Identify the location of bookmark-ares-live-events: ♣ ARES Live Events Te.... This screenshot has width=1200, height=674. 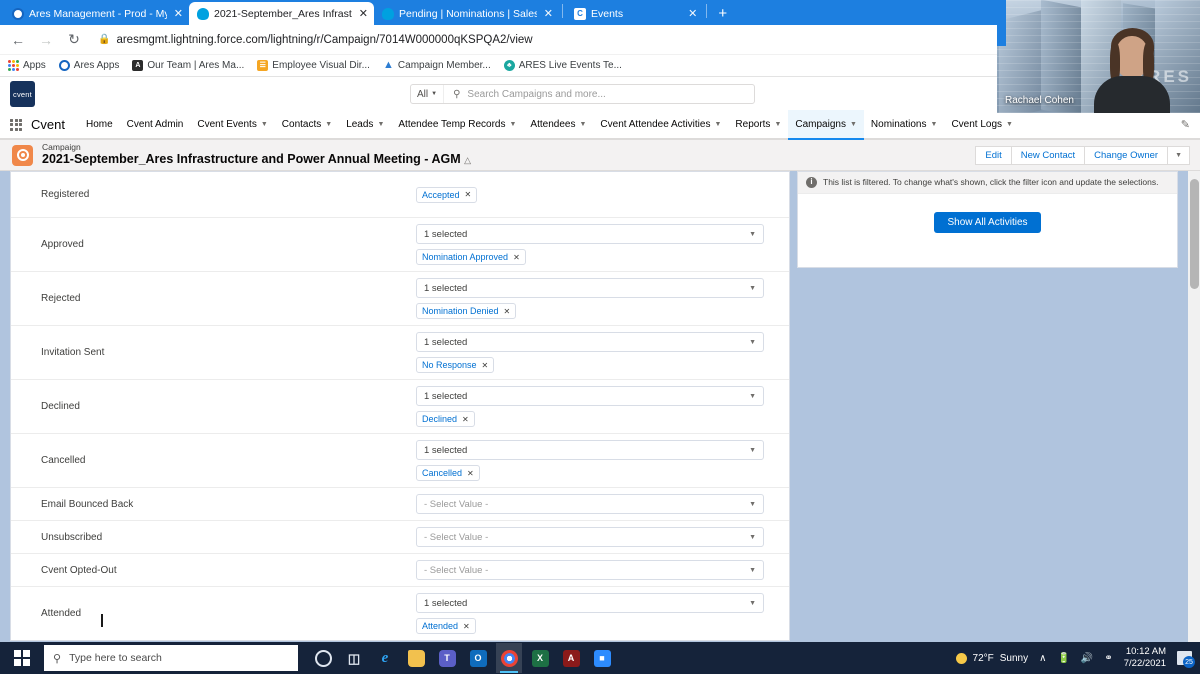
(562, 65).